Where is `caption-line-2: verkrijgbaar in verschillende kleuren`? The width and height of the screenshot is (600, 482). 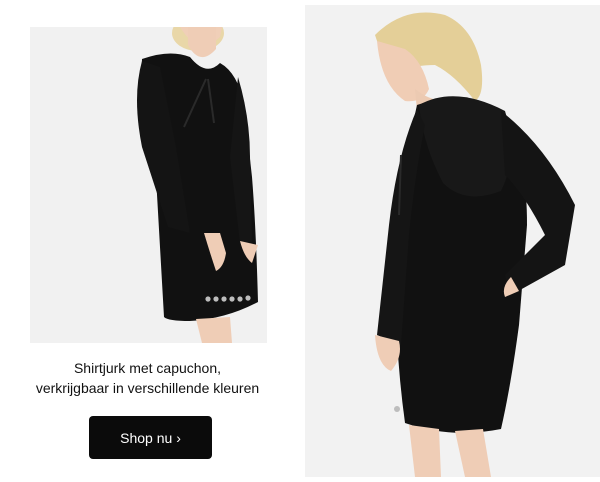 caption-line-2: verkrijgbaar in verschillende kleuren is located at coordinates (147, 388).